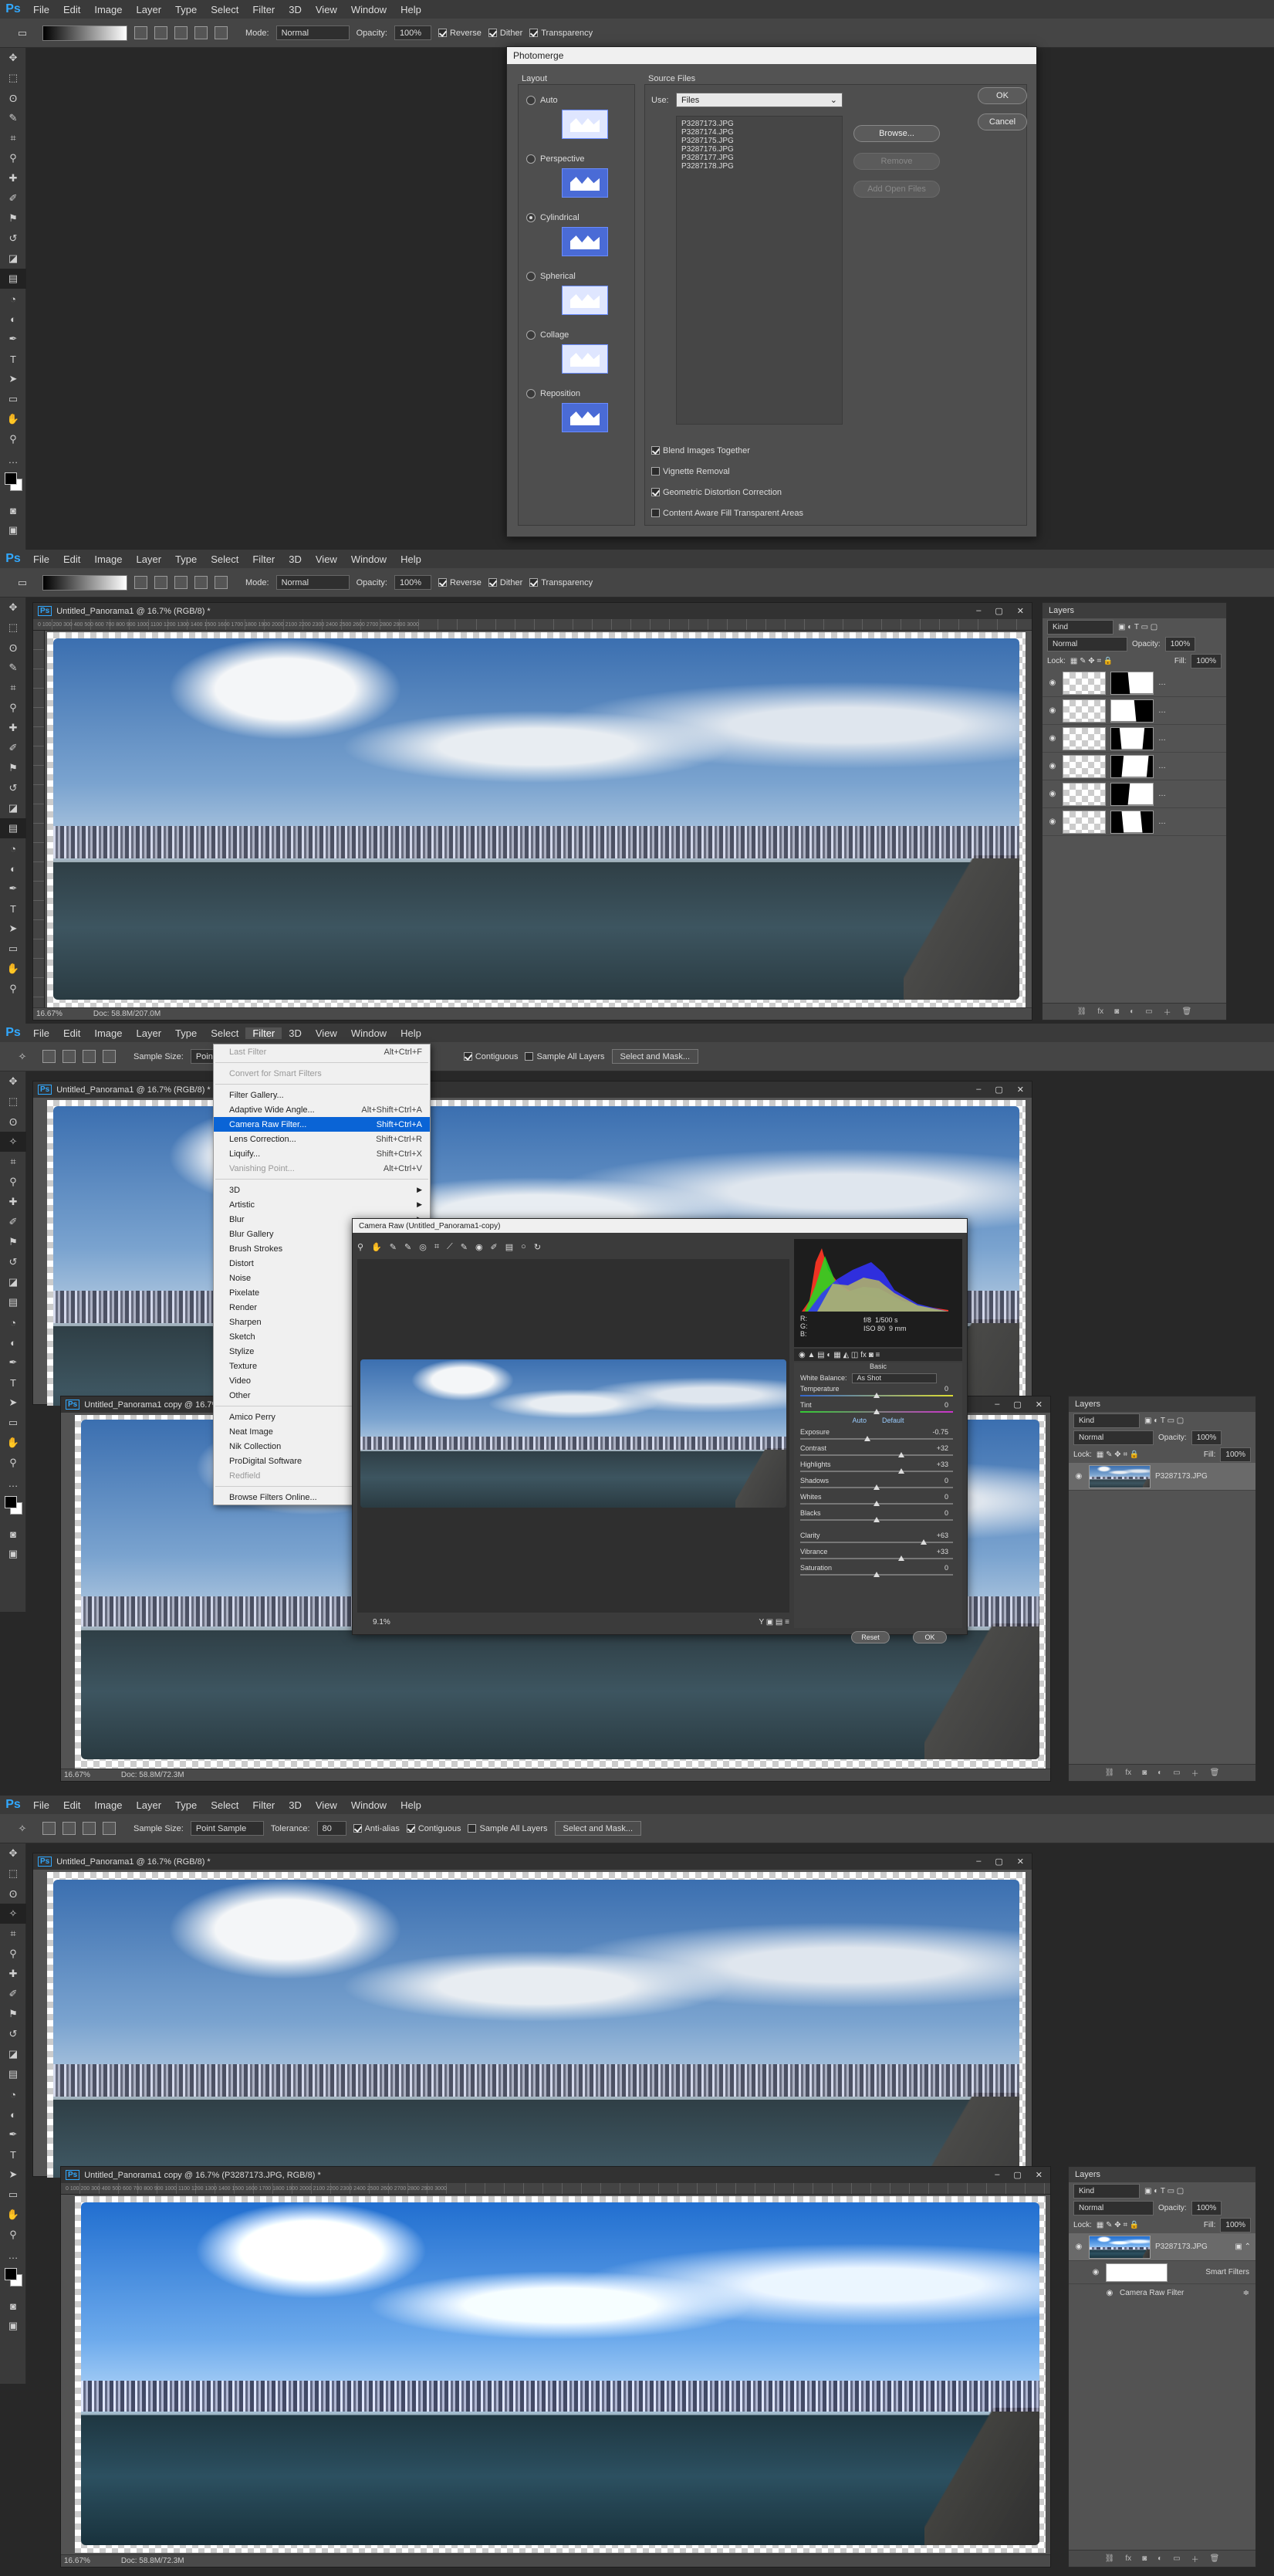  What do you see at coordinates (774, 1623) in the screenshot?
I see `compare-icons: Y ▣ ▤ ≡` at bounding box center [774, 1623].